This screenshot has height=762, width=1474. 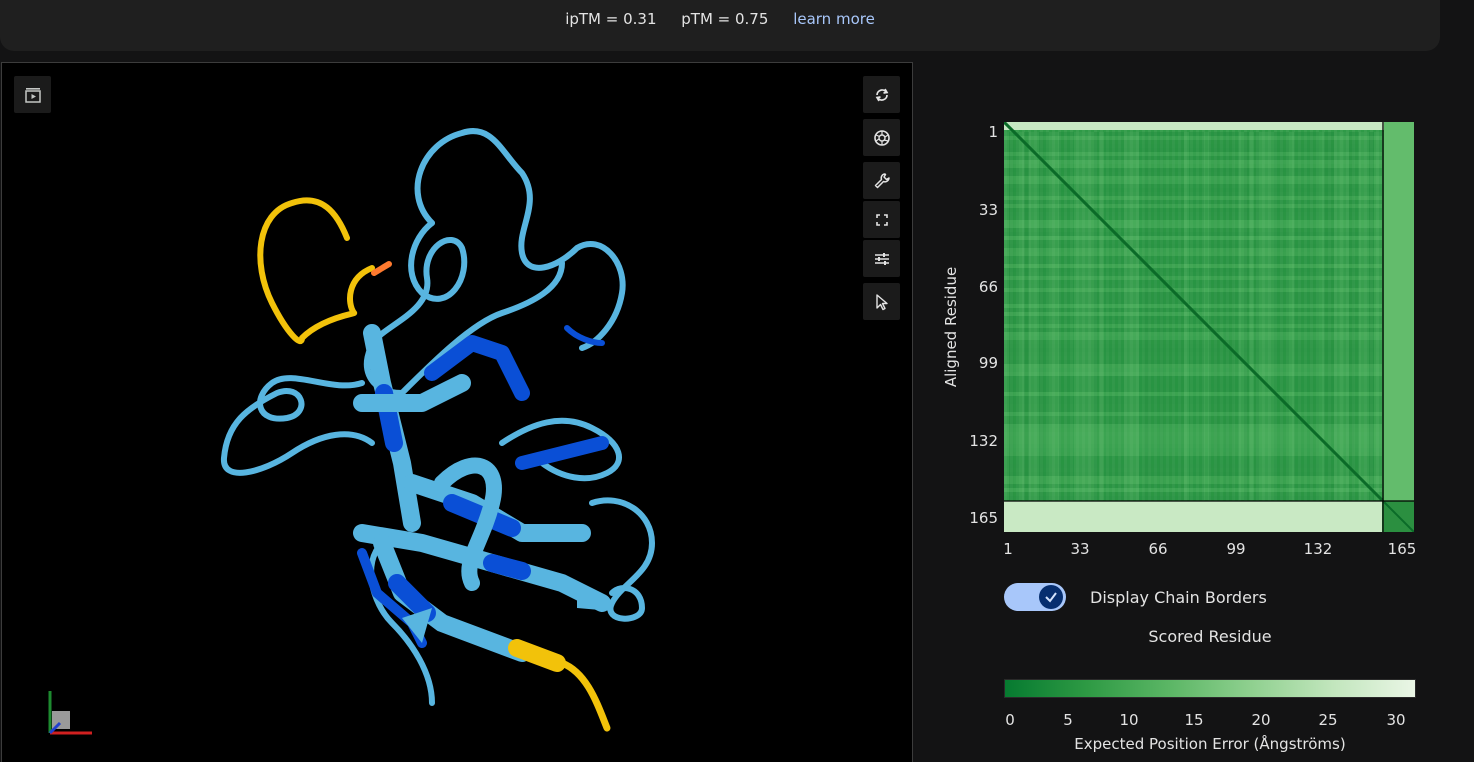 What do you see at coordinates (1035, 597) in the screenshot?
I see `chain-borders-toggle` at bounding box center [1035, 597].